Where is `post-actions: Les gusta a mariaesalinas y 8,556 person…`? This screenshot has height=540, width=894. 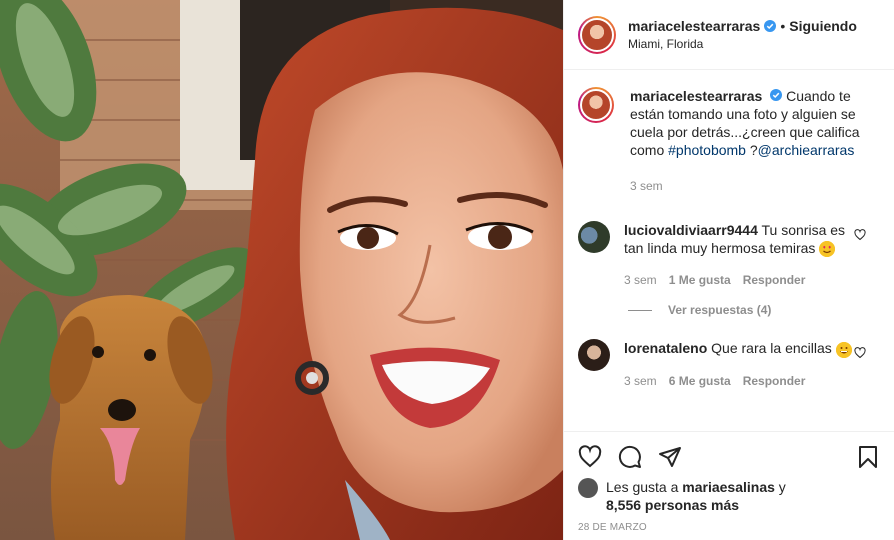
post-actions: Les gusta a mariaesalinas y 8,556 person… is located at coordinates (729, 482).